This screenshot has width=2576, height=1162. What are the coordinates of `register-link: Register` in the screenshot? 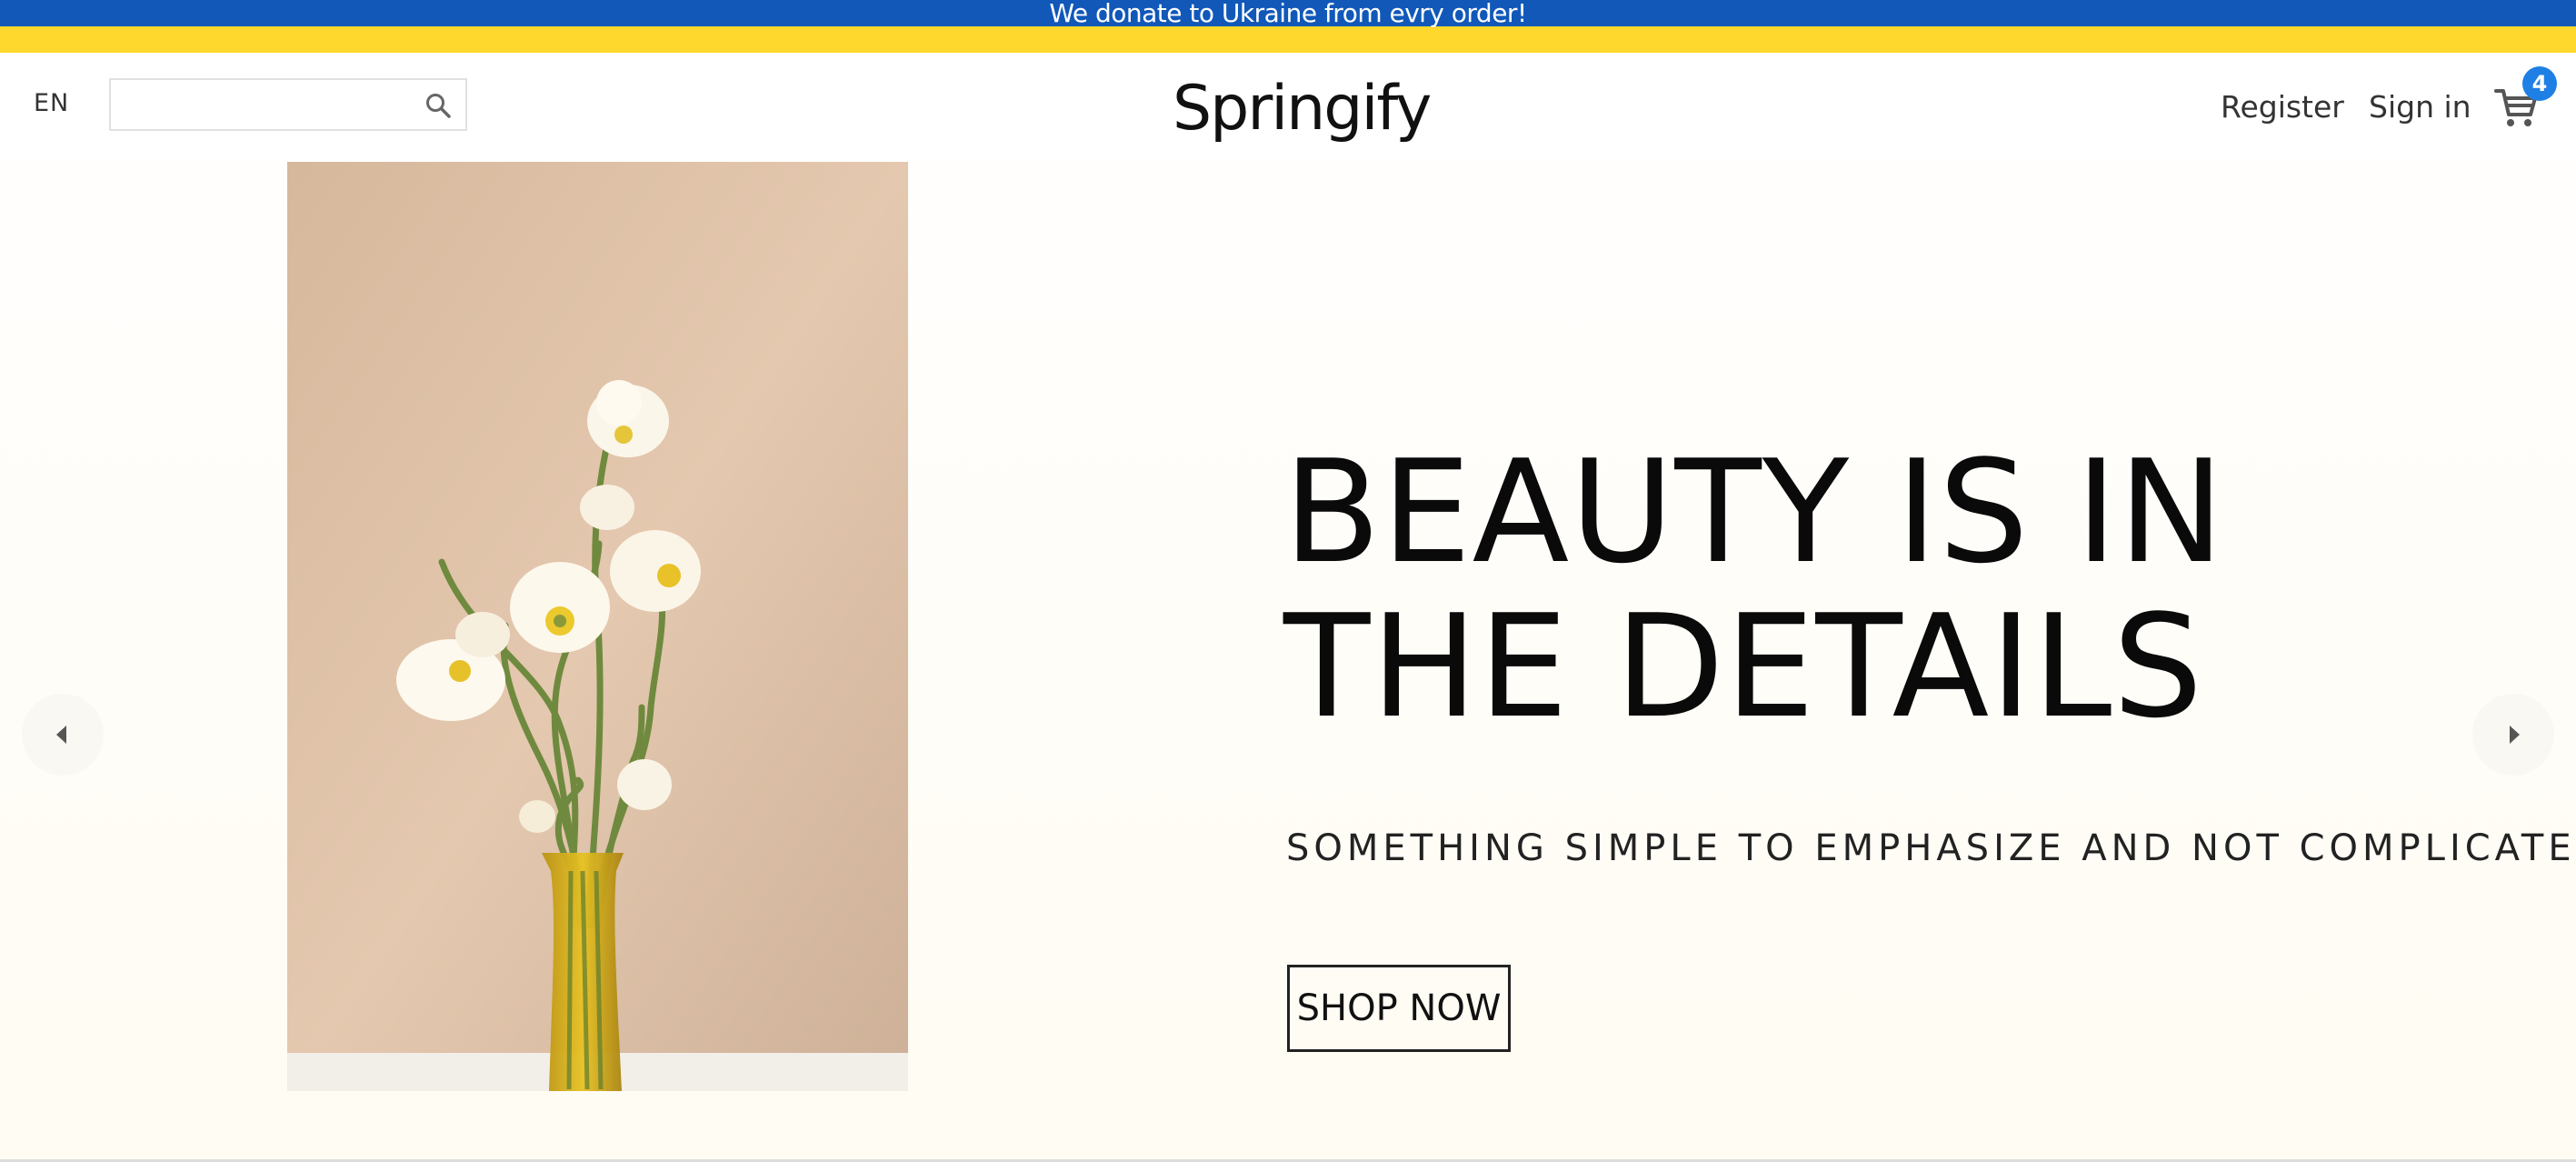 It's located at (2282, 107).